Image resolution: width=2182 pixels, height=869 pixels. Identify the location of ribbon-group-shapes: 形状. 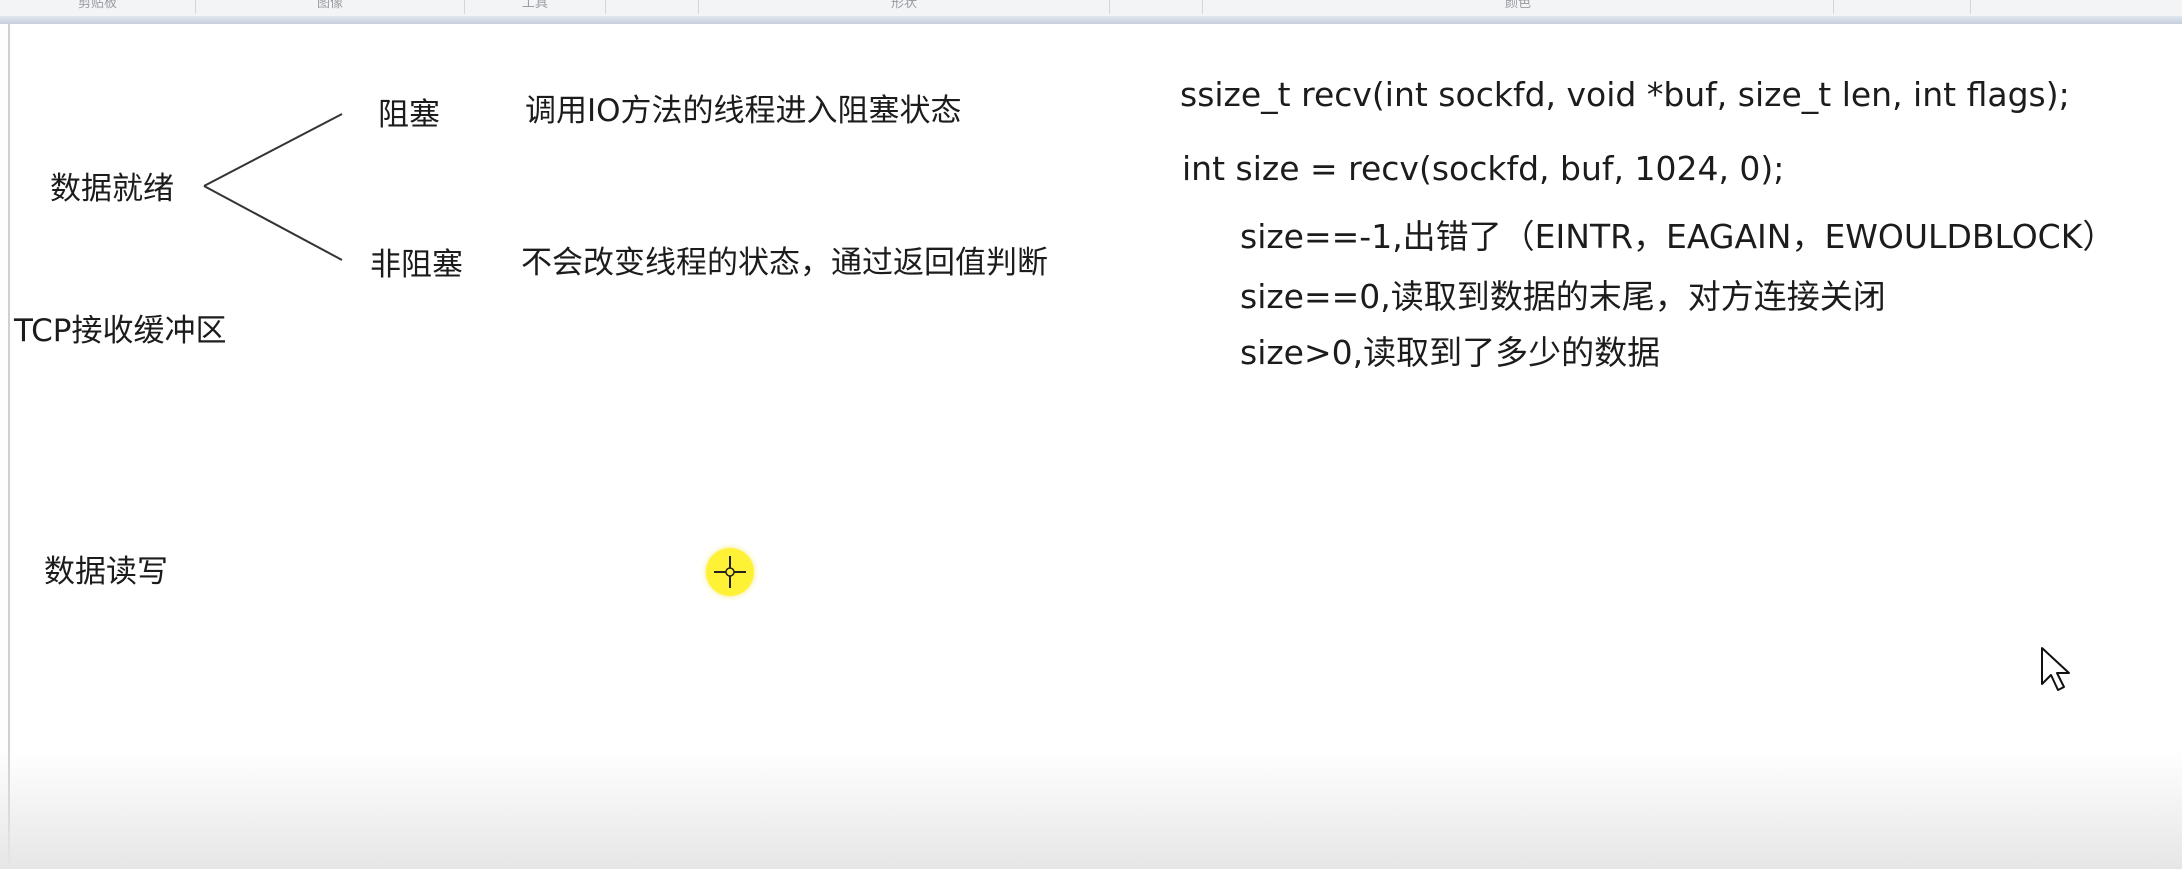
(904, 7).